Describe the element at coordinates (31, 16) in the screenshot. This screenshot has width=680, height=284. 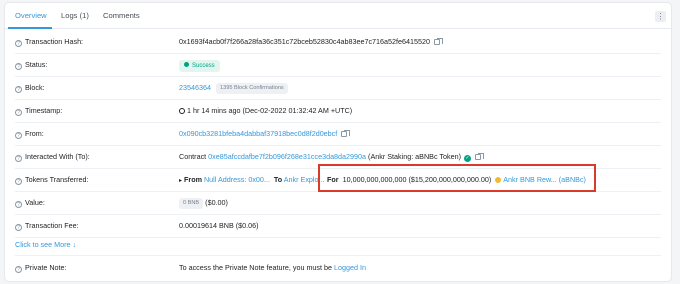
I see `tab-overview: Overview` at that location.